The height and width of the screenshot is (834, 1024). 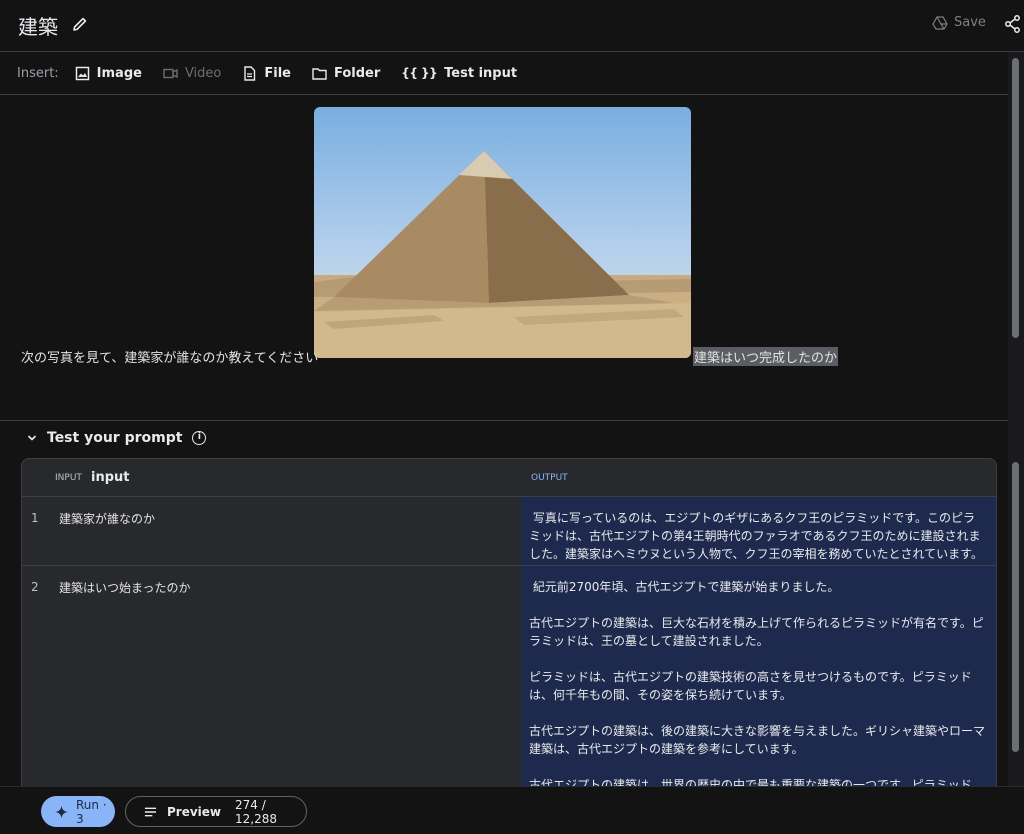 What do you see at coordinates (250, 73) in the screenshot?
I see `file-icon` at bounding box center [250, 73].